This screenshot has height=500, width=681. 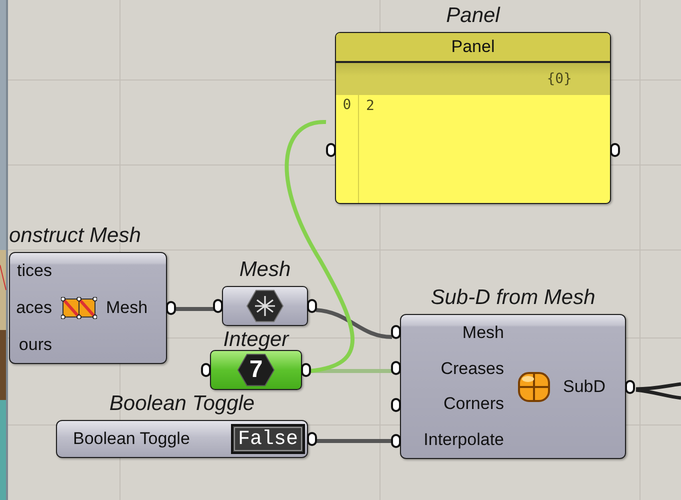 I want to click on node-title: Sub-D from Mesh, so click(x=513, y=298).